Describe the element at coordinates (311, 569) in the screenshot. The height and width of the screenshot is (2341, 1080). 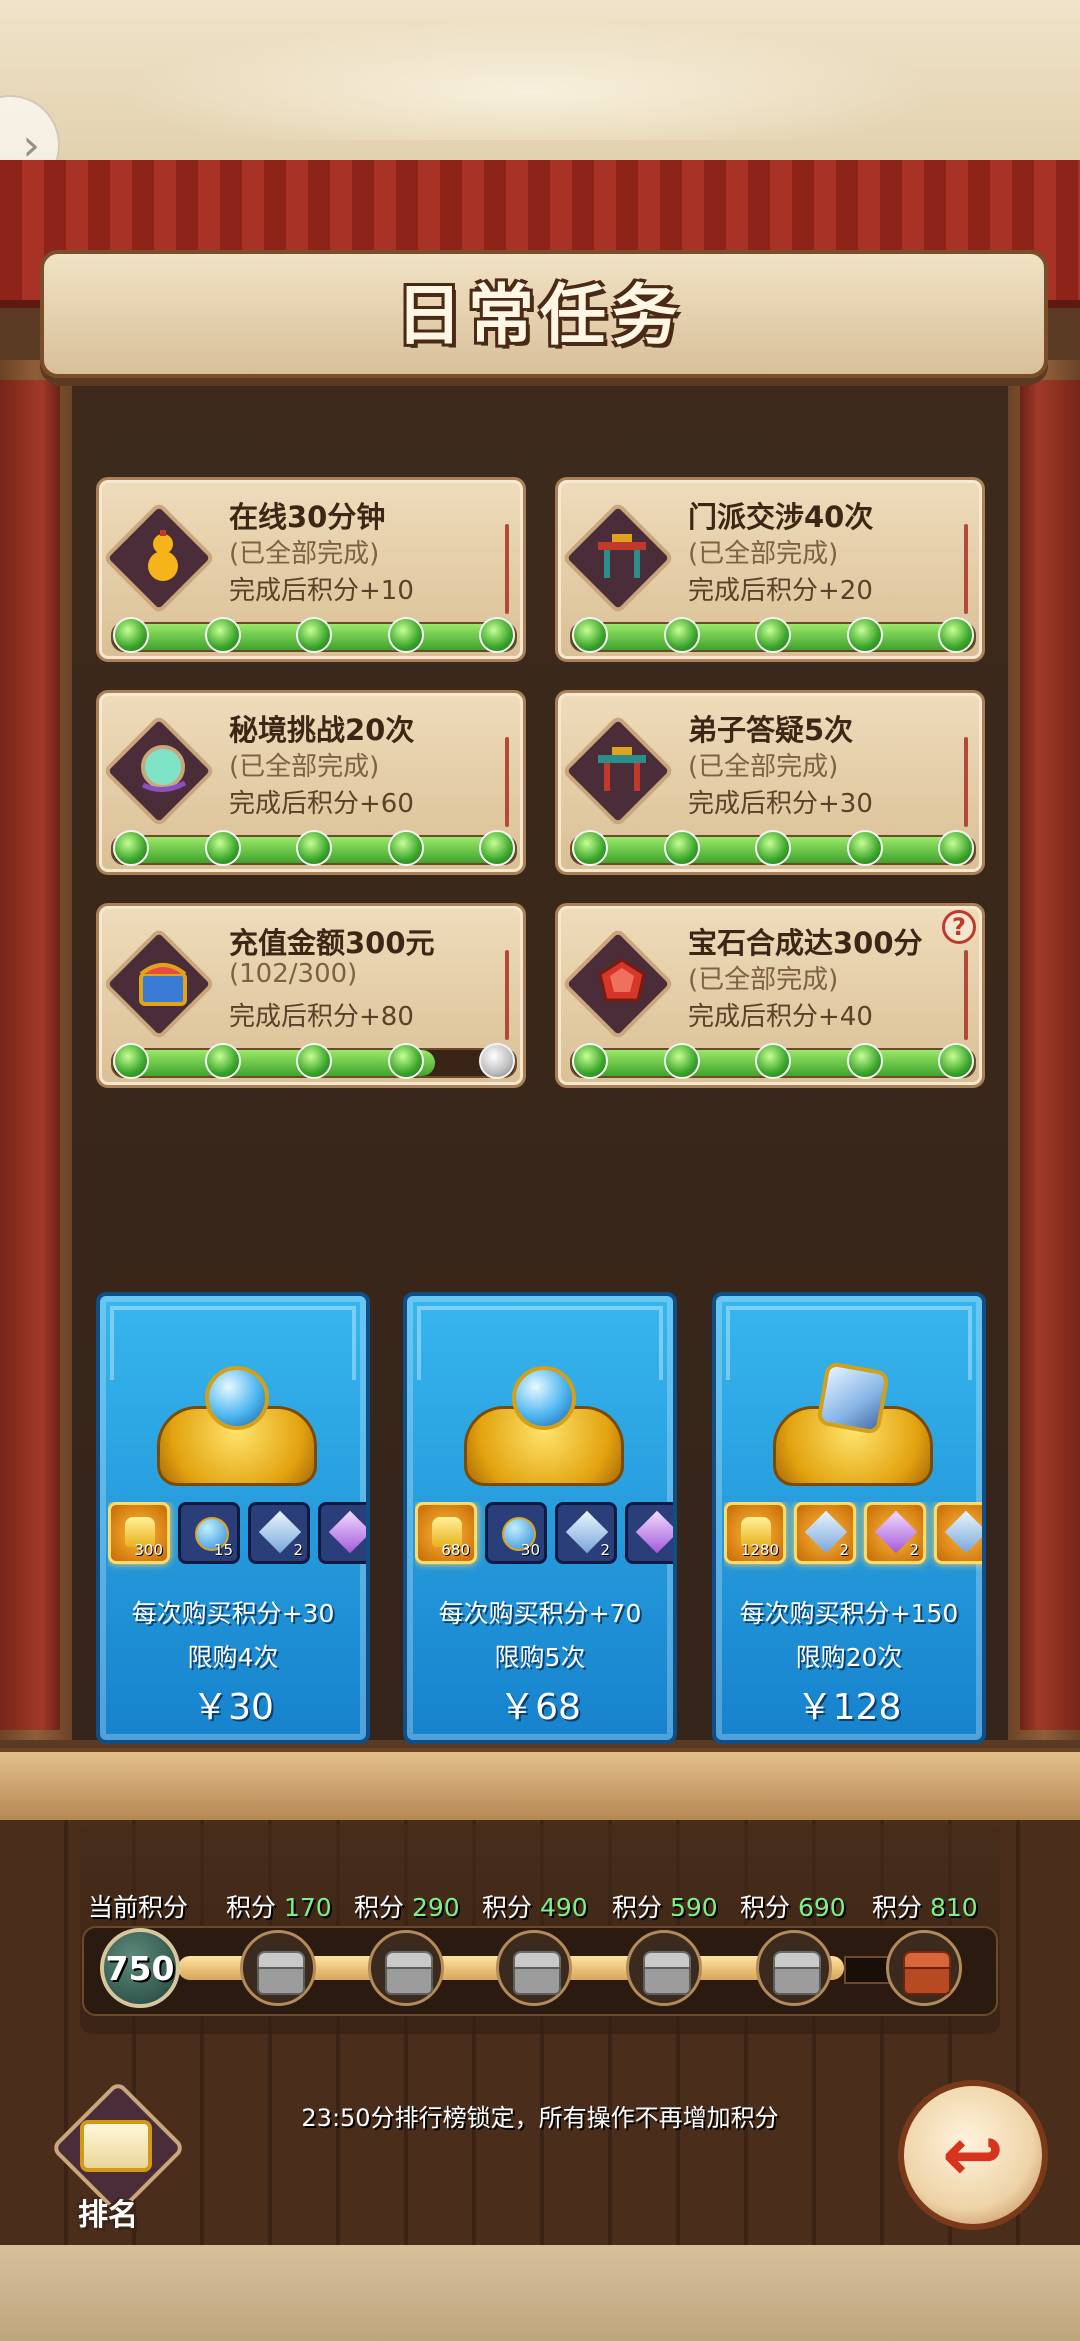
I see `task-card-online: 在线30分钟 (已全部完成) 完成后积分+10` at that location.